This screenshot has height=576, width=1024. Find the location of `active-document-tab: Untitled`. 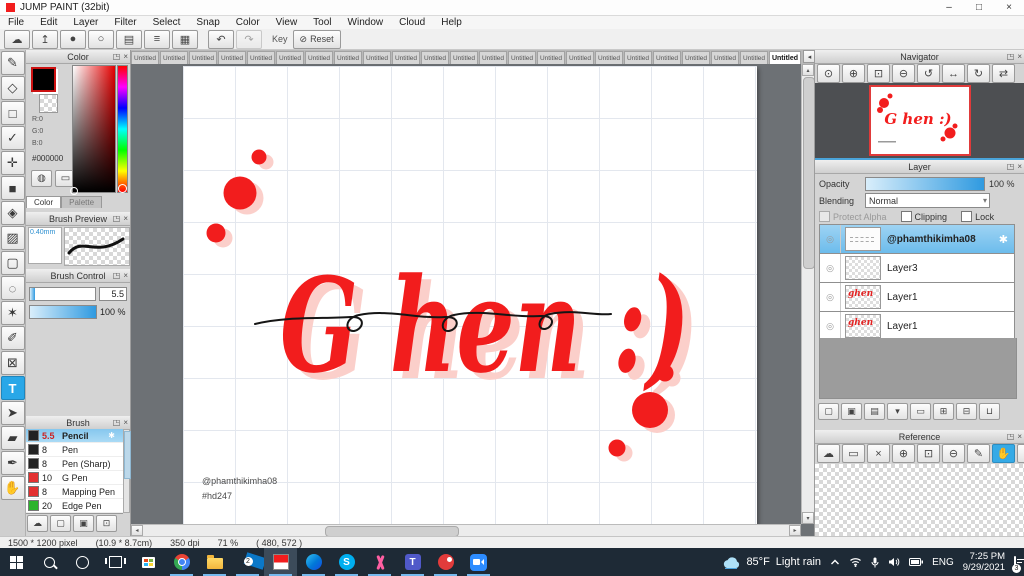

active-document-tab: Untitled is located at coordinates (785, 57).